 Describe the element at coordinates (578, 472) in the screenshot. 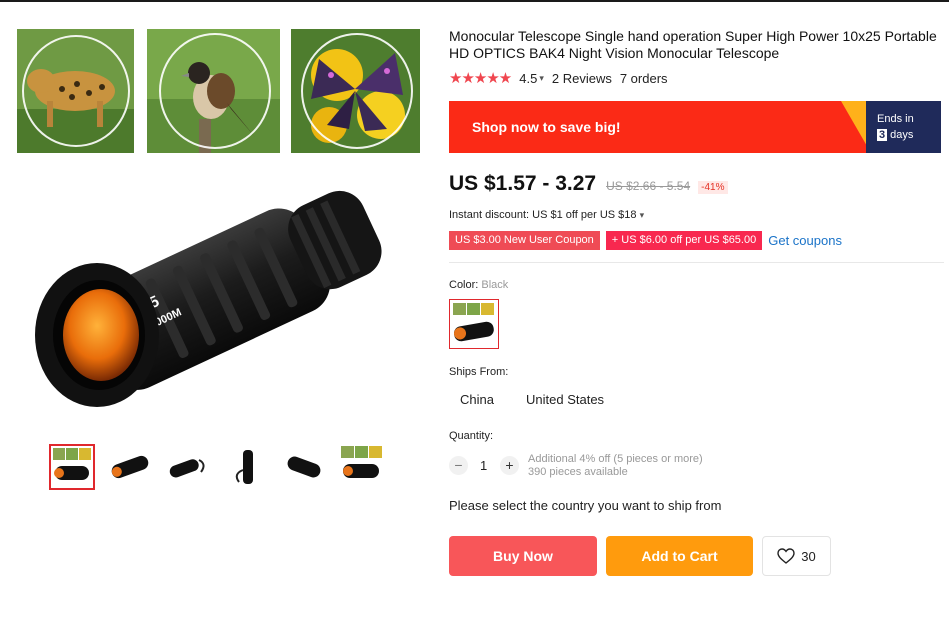

I see `stock-available-text: 390 pieces available` at that location.